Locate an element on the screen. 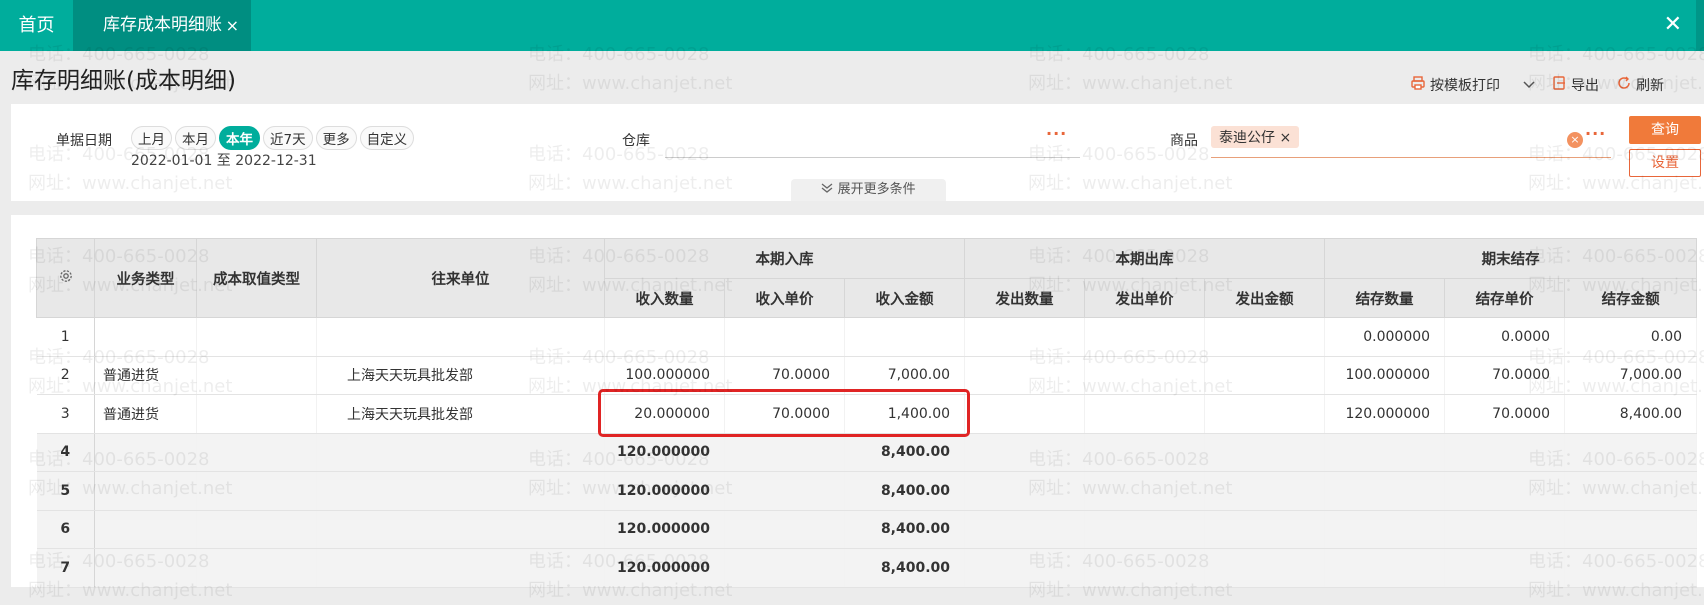 The width and height of the screenshot is (1704, 605). product-input is located at coordinates (1411, 157).